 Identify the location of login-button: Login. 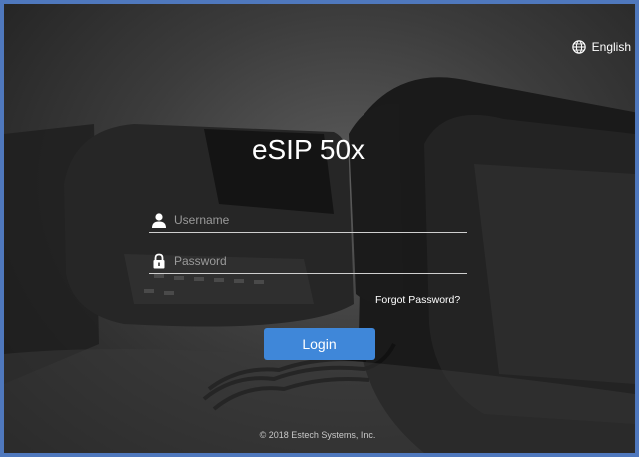
(319, 344).